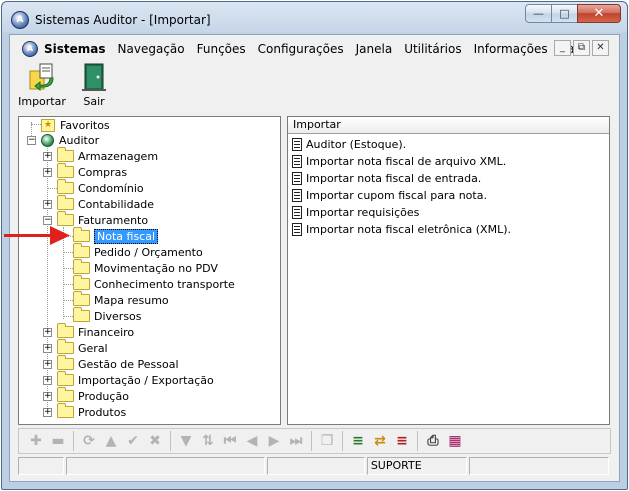  Describe the element at coordinates (402, 441) in the screenshot. I see `list-delete-icon: ≡` at that location.